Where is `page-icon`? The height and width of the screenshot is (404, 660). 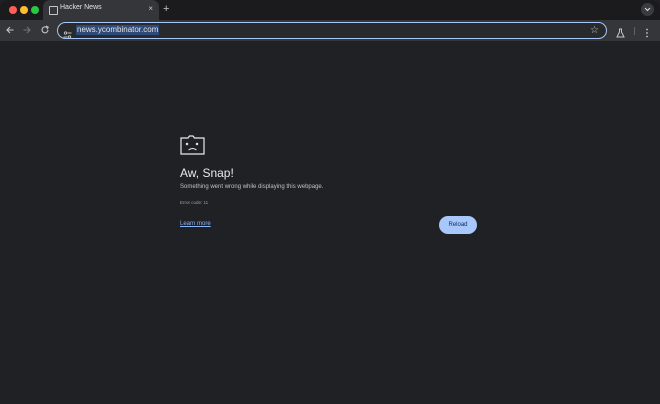
page-icon is located at coordinates (53, 10).